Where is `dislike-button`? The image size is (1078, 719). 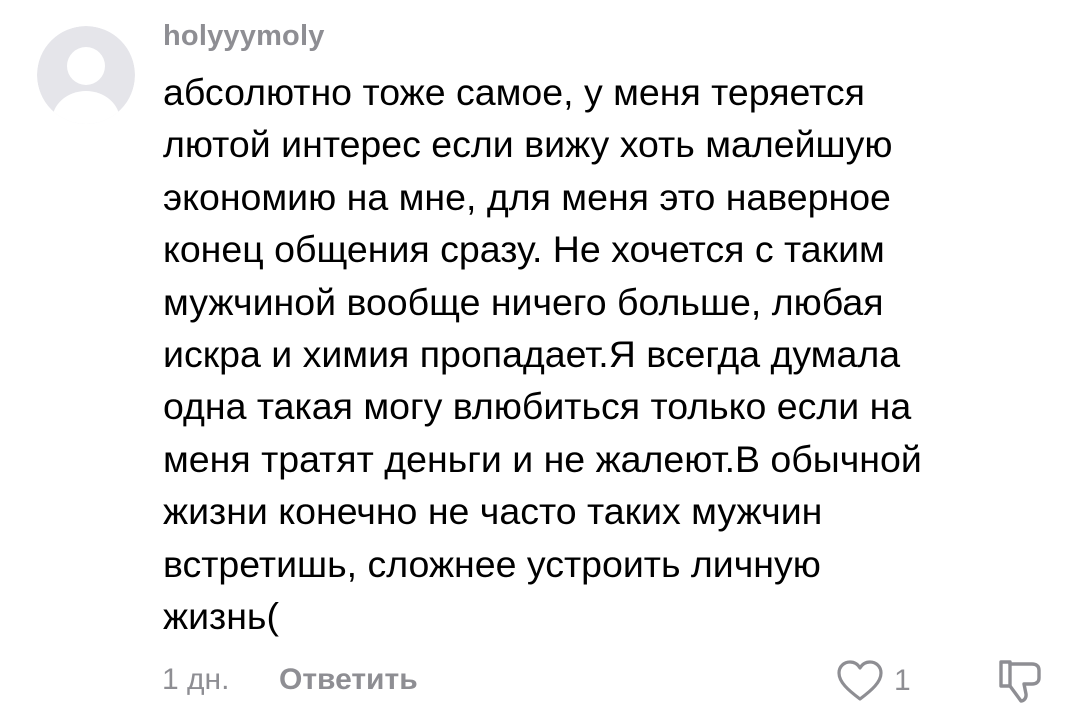
dislike-button is located at coordinates (1021, 681).